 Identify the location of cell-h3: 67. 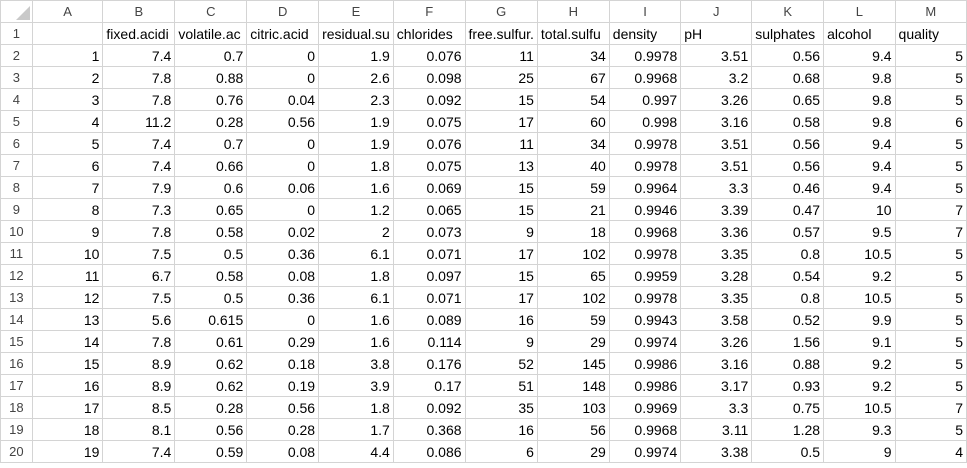
(573, 77).